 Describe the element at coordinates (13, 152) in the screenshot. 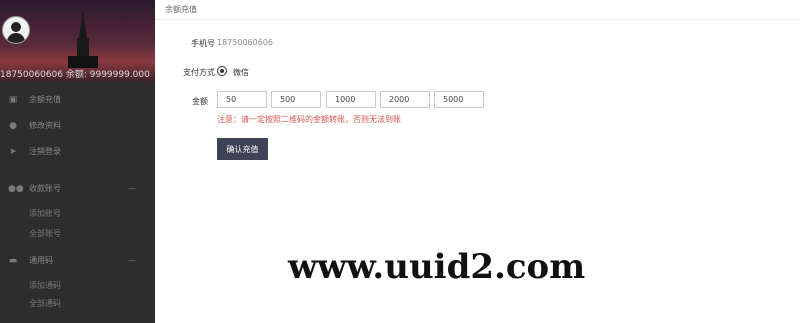

I see `logout-icon: ➤` at that location.